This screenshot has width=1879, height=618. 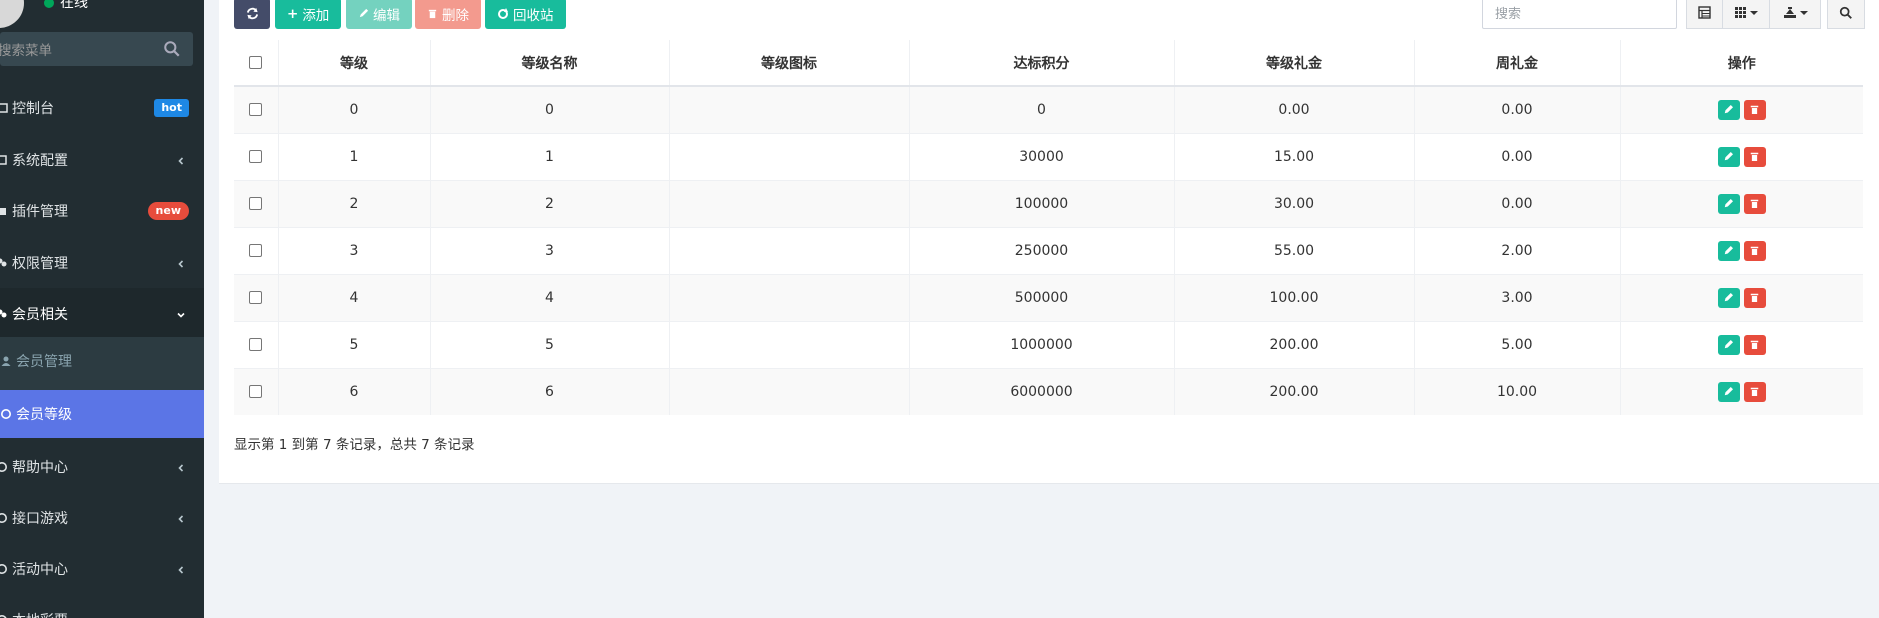 What do you see at coordinates (1048, 297) in the screenshot?
I see `table-row: 4 4 500000 100.00 3.00` at bounding box center [1048, 297].